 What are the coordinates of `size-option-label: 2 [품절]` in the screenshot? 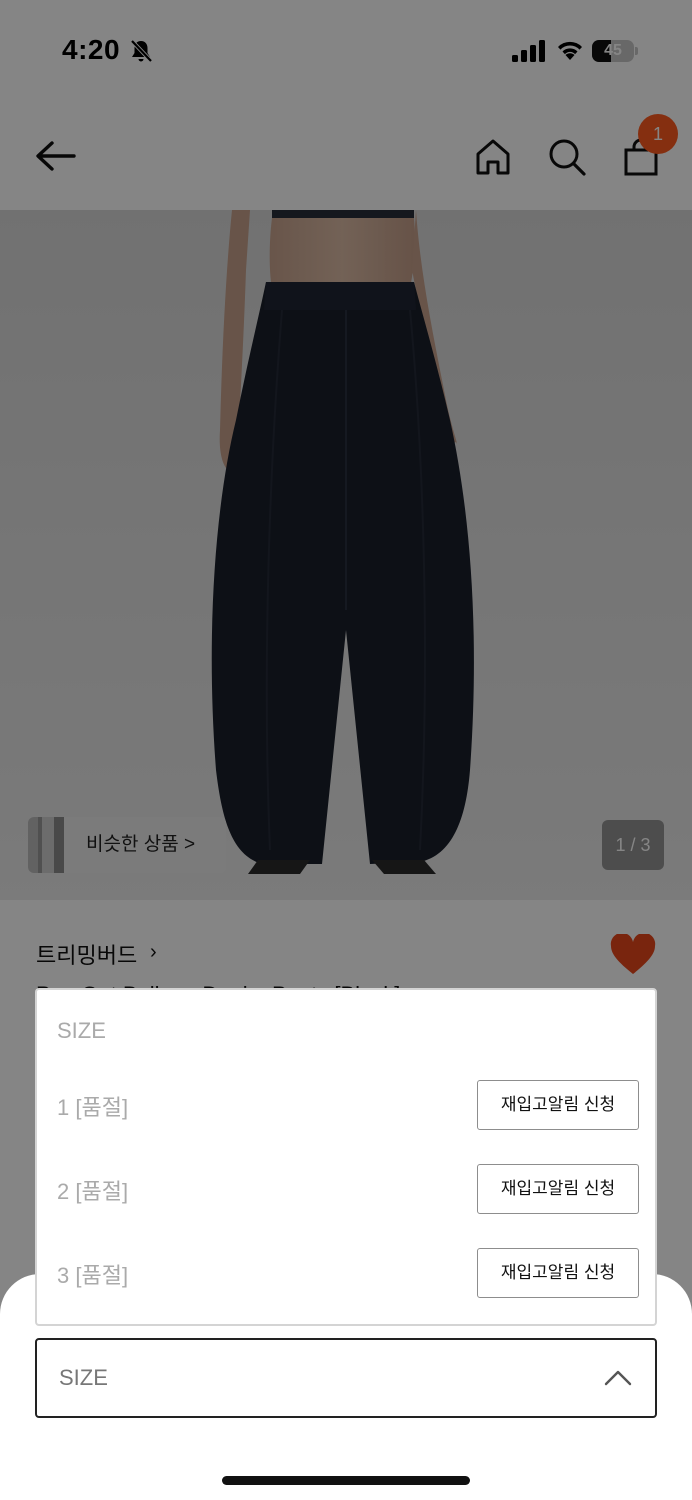 It's located at (93, 1191).